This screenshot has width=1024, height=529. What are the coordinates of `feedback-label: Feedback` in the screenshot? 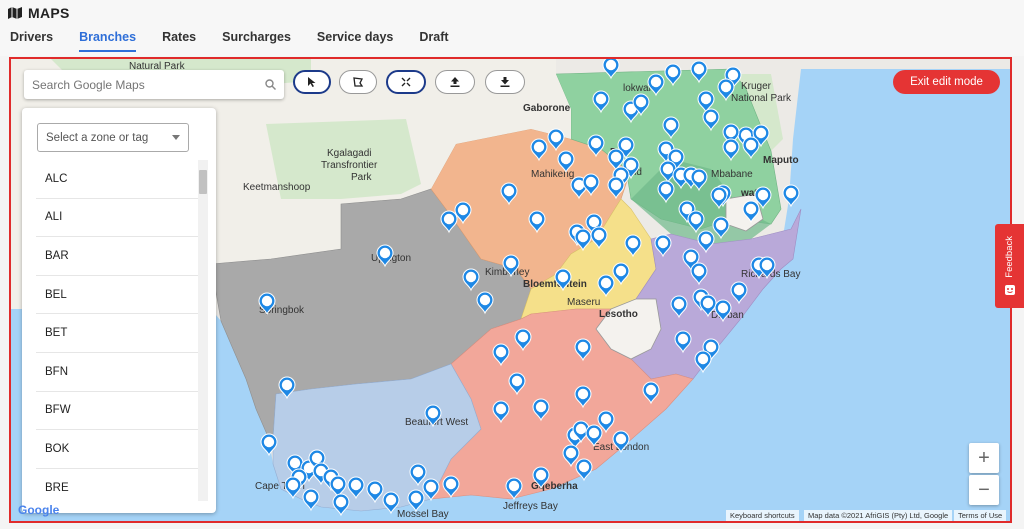 It's located at (1009, 257).